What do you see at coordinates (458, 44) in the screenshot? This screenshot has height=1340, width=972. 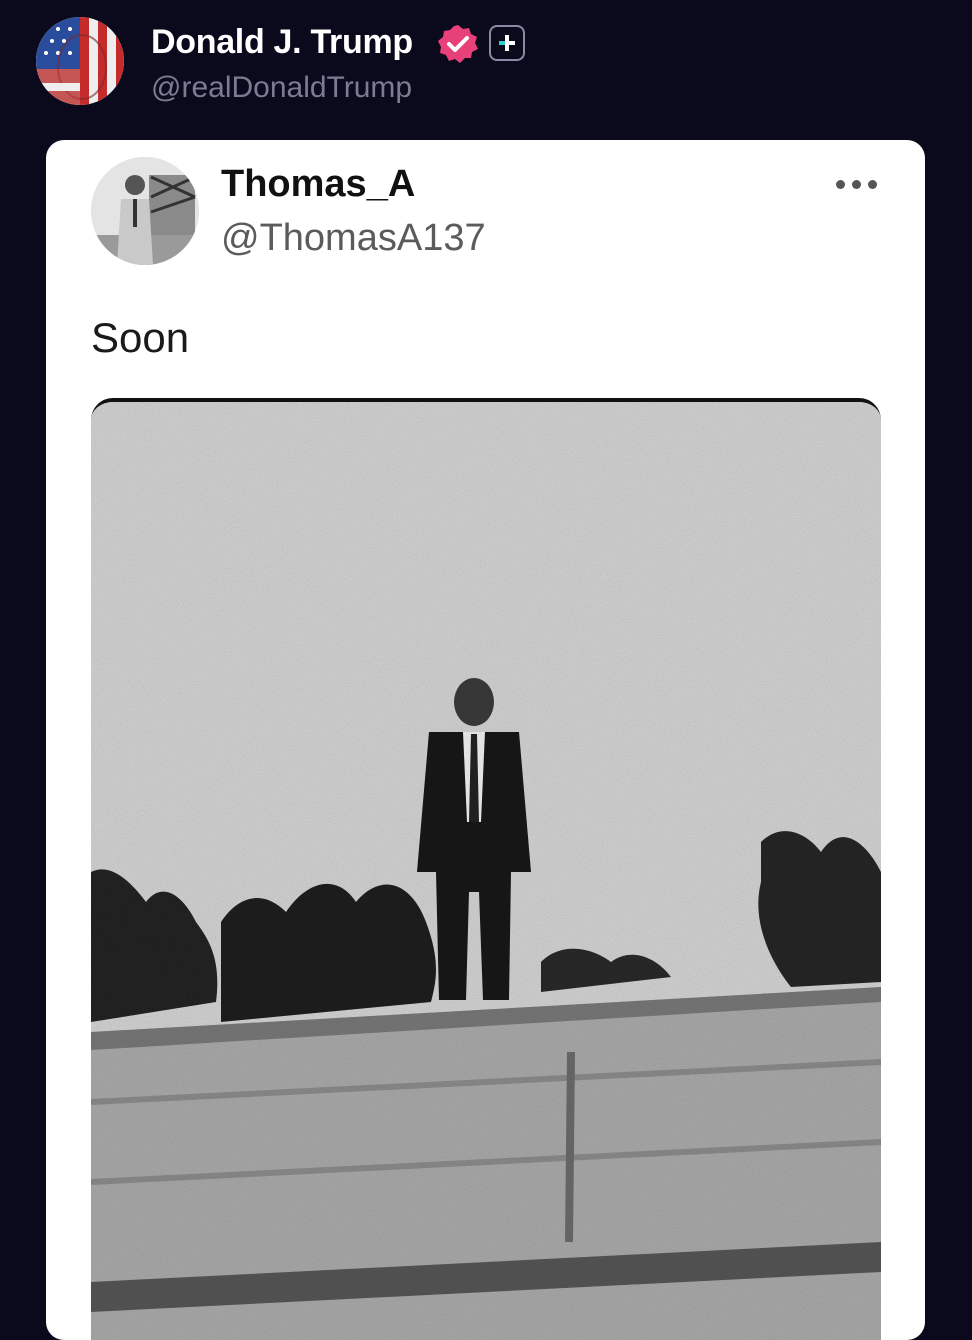 I see `verified-badge-icon` at bounding box center [458, 44].